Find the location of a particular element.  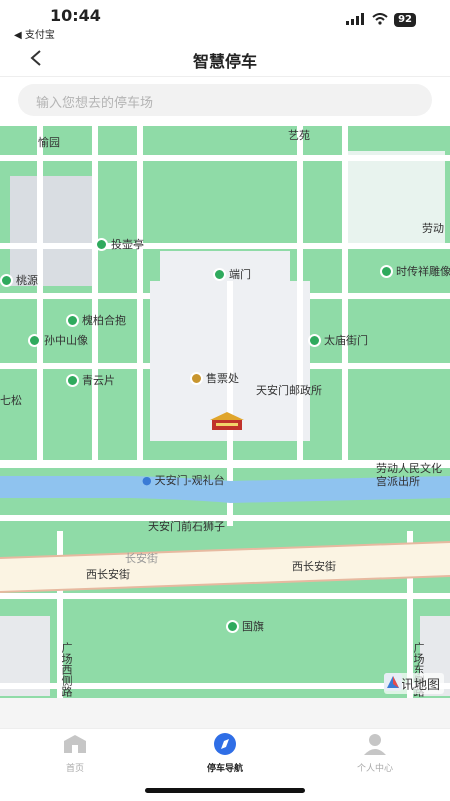

home-icon is located at coordinates (75, 744).